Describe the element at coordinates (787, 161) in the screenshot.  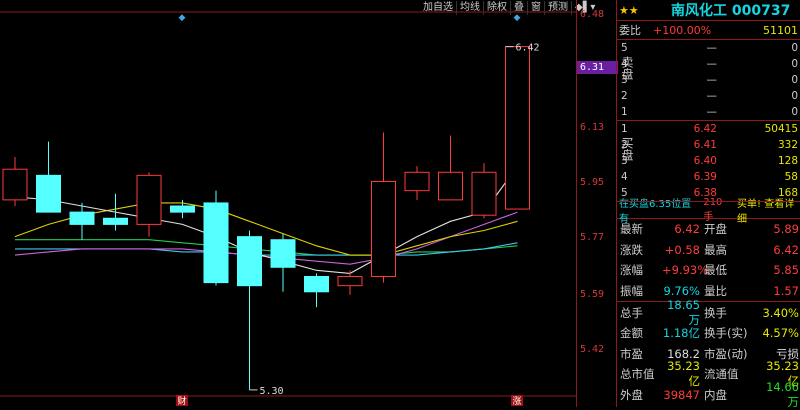
I see `level-volume: 128` at that location.